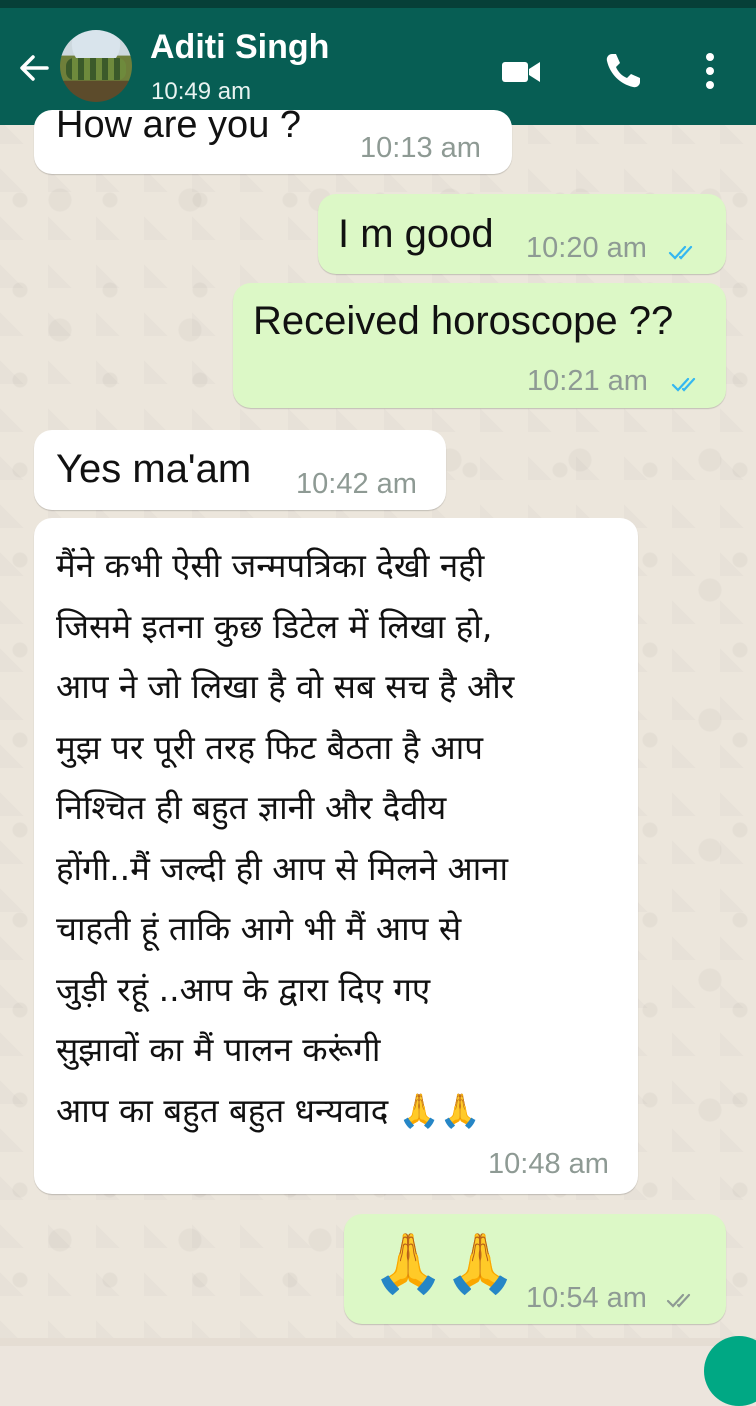  Describe the element at coordinates (730, 1371) in the screenshot. I see `send-button-edge` at that location.